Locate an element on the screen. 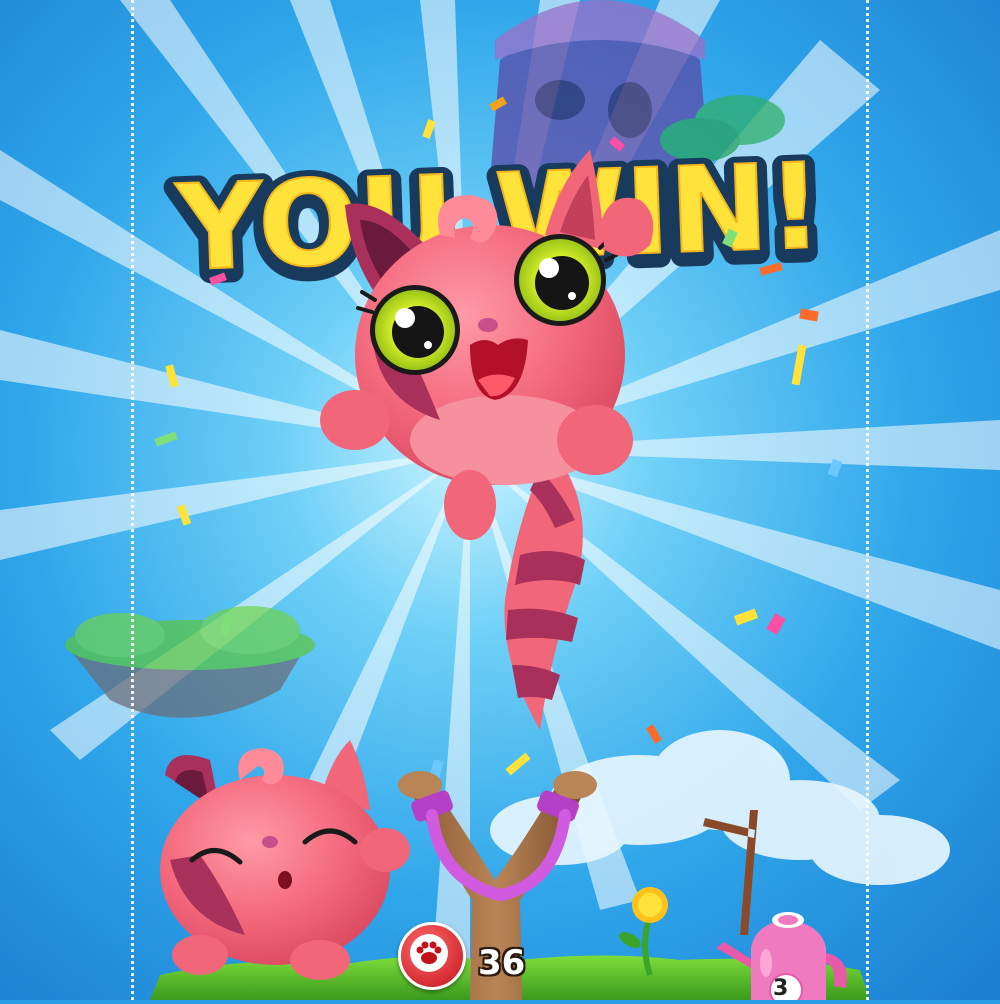  paw-powerup-button is located at coordinates (432, 956).